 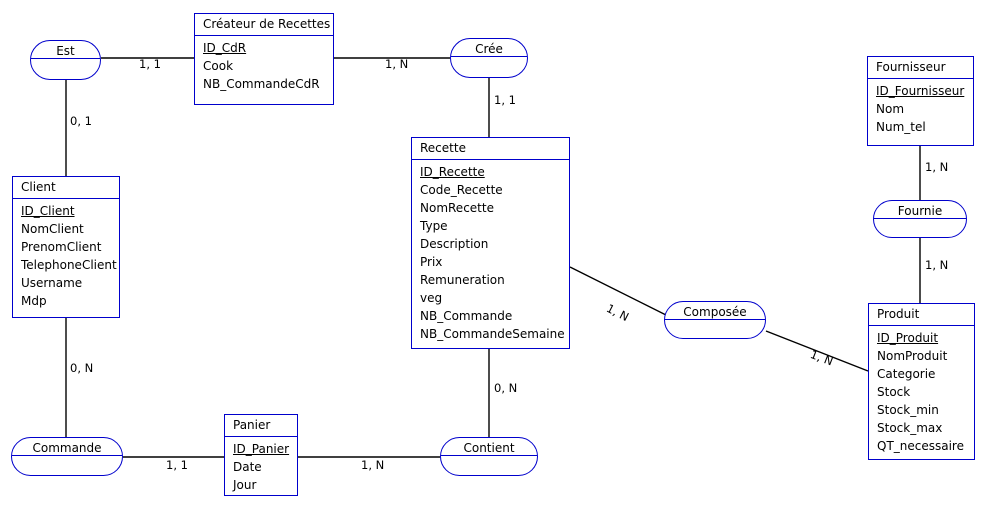 What do you see at coordinates (52, 283) in the screenshot?
I see `attribute-username: Username` at bounding box center [52, 283].